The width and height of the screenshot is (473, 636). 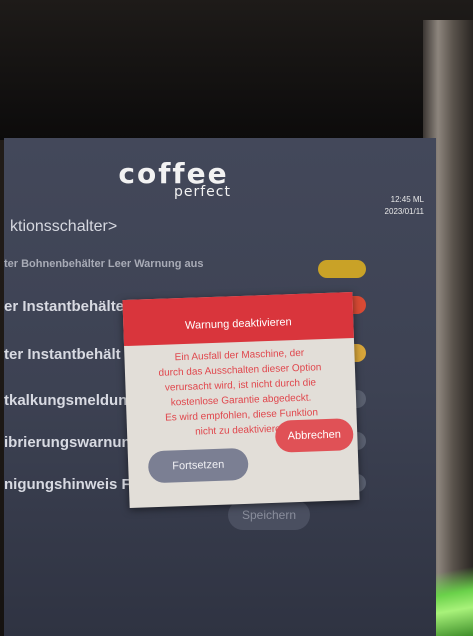 What do you see at coordinates (314, 435) in the screenshot?
I see `cancel-button: Abbrechen` at bounding box center [314, 435].